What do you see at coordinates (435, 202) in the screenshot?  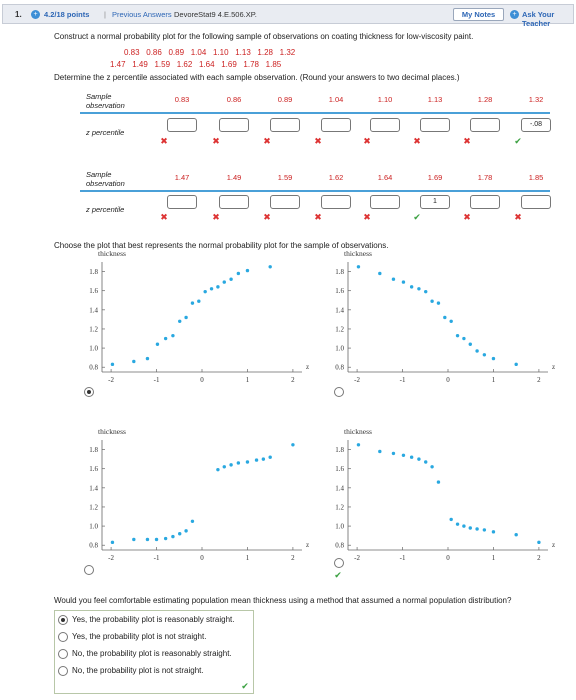 I see `z-percentile-input: 1` at bounding box center [435, 202].